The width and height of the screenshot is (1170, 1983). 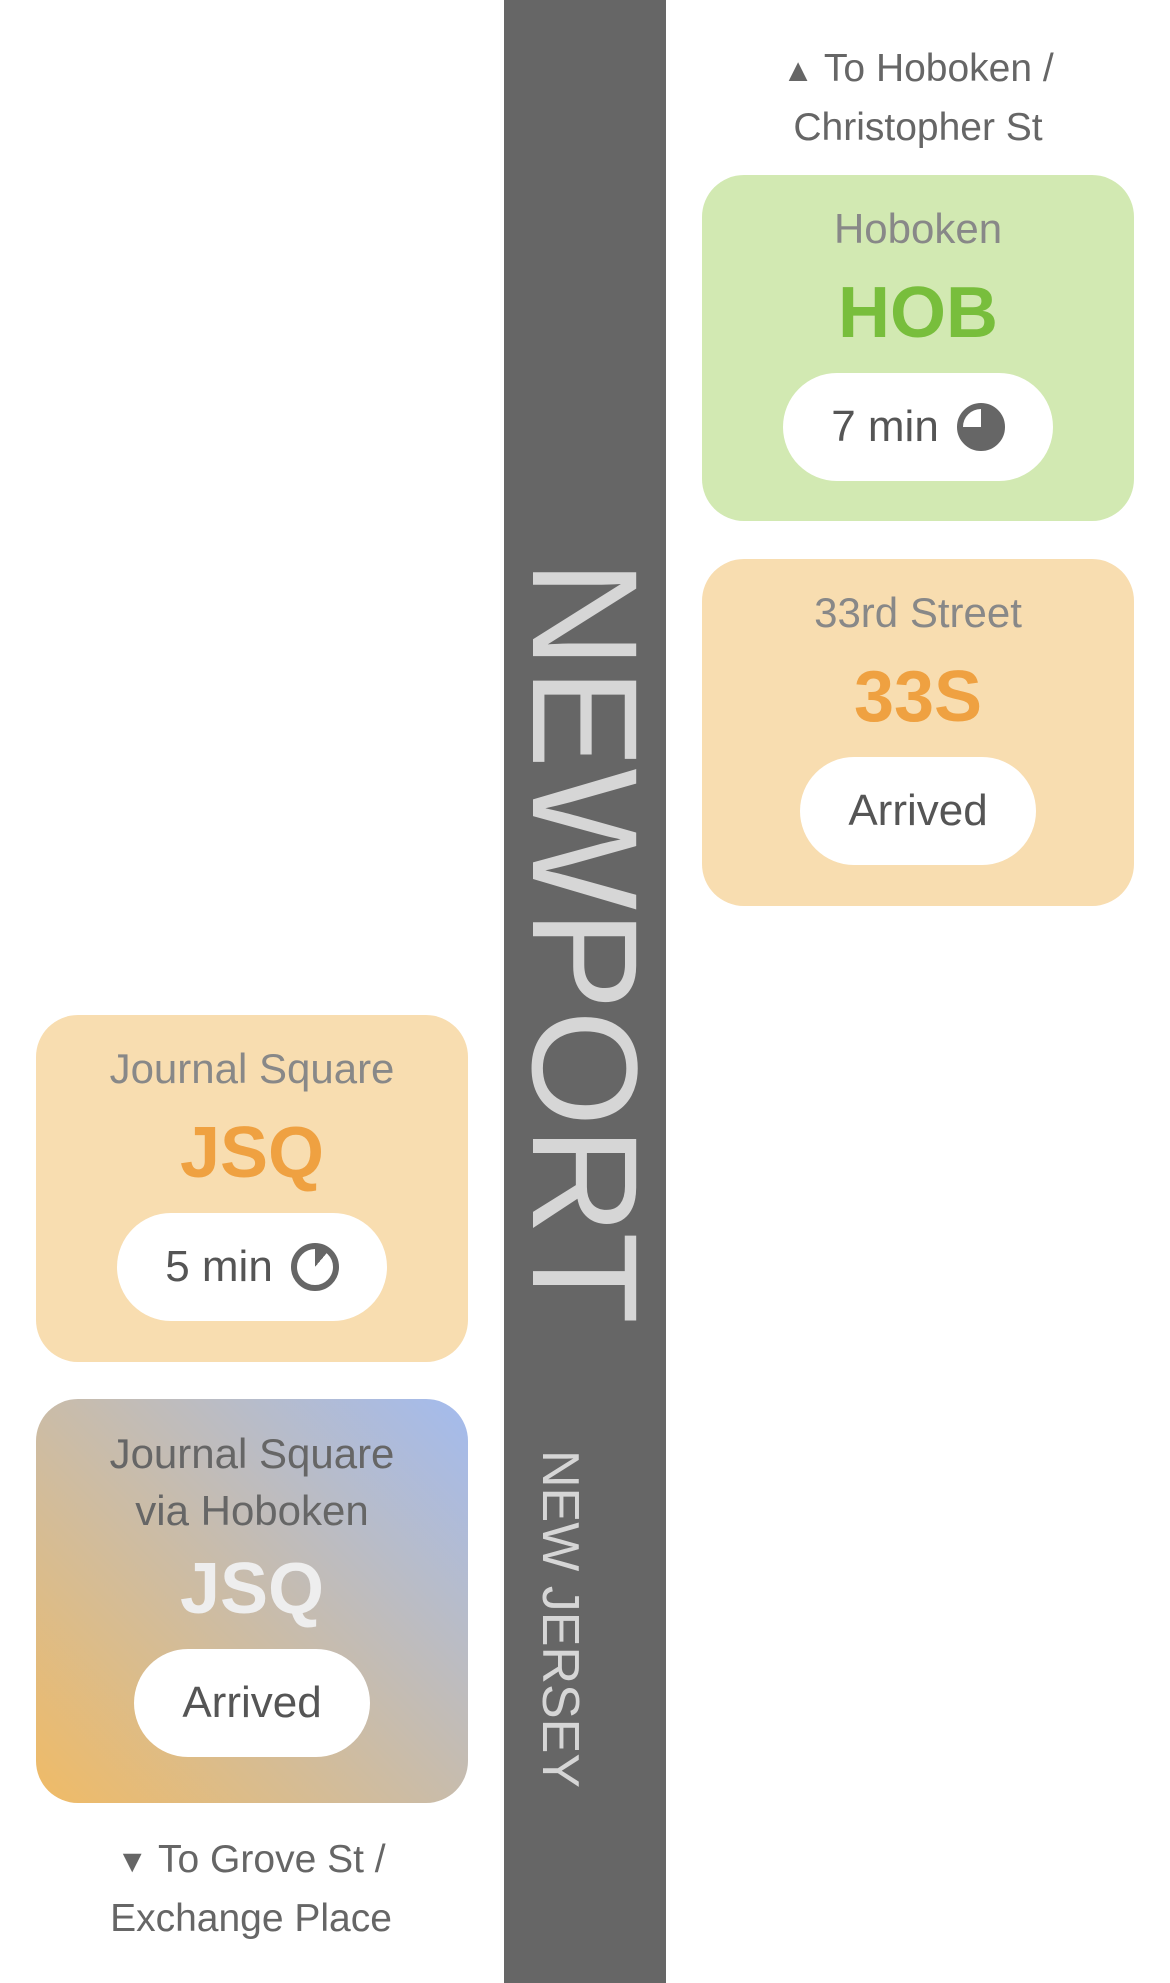 I want to click on status-text: 5 min, so click(x=219, y=1266).